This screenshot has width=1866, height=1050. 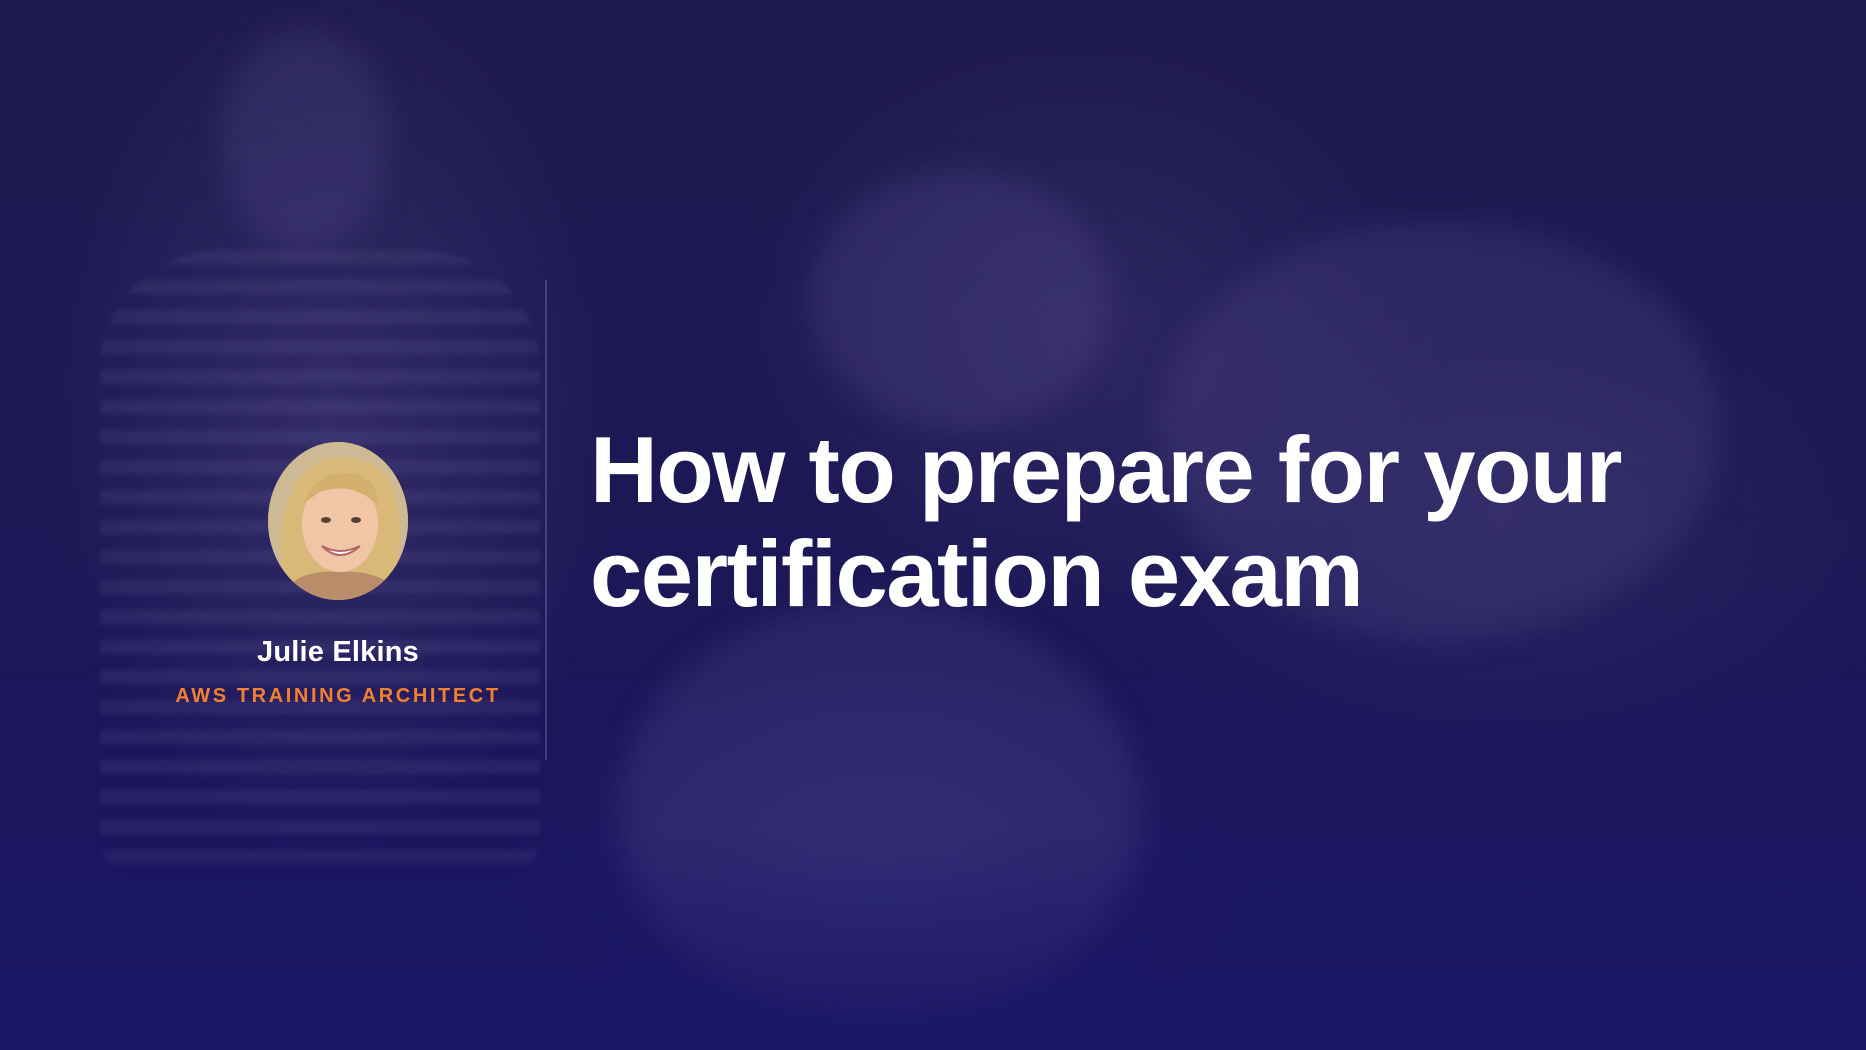 What do you see at coordinates (960, 300) in the screenshot?
I see `background-person-right-head` at bounding box center [960, 300].